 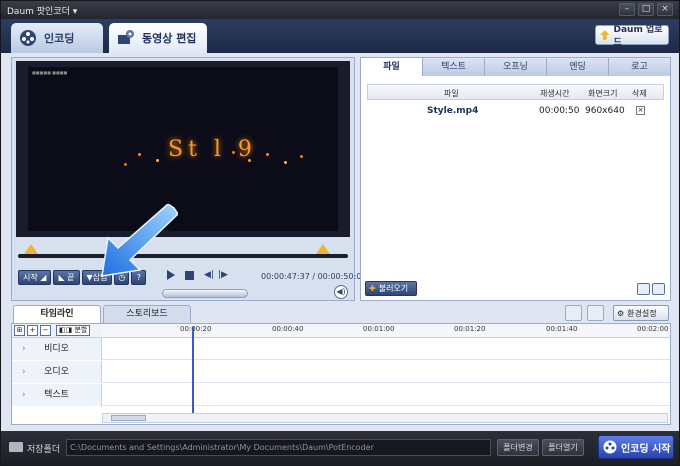 I want to click on set-start-button: 시작 ◢, so click(x=35, y=277).